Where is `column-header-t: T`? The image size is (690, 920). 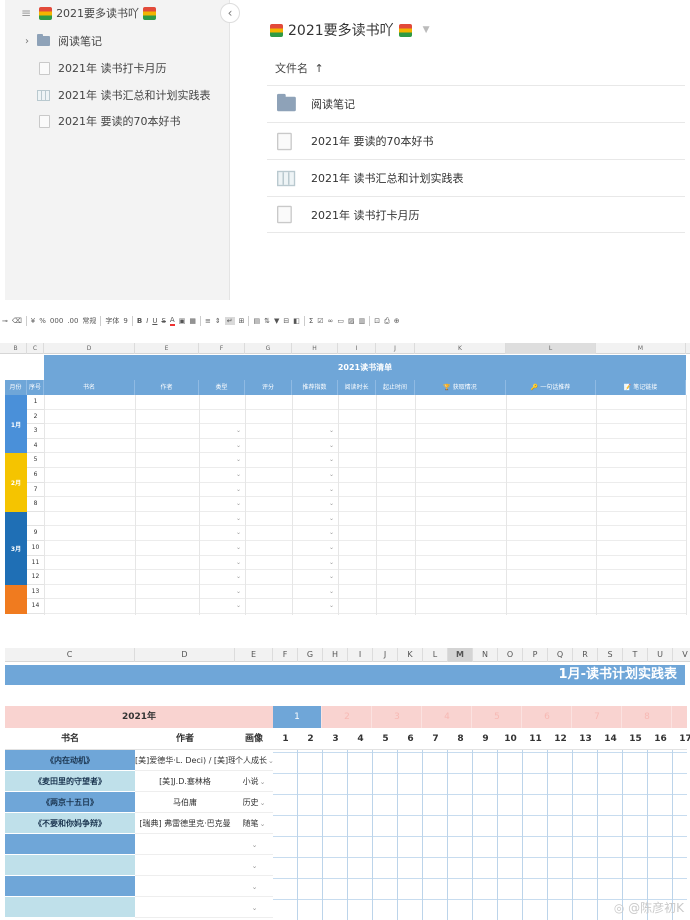
column-header-t: T is located at coordinates (635, 655).